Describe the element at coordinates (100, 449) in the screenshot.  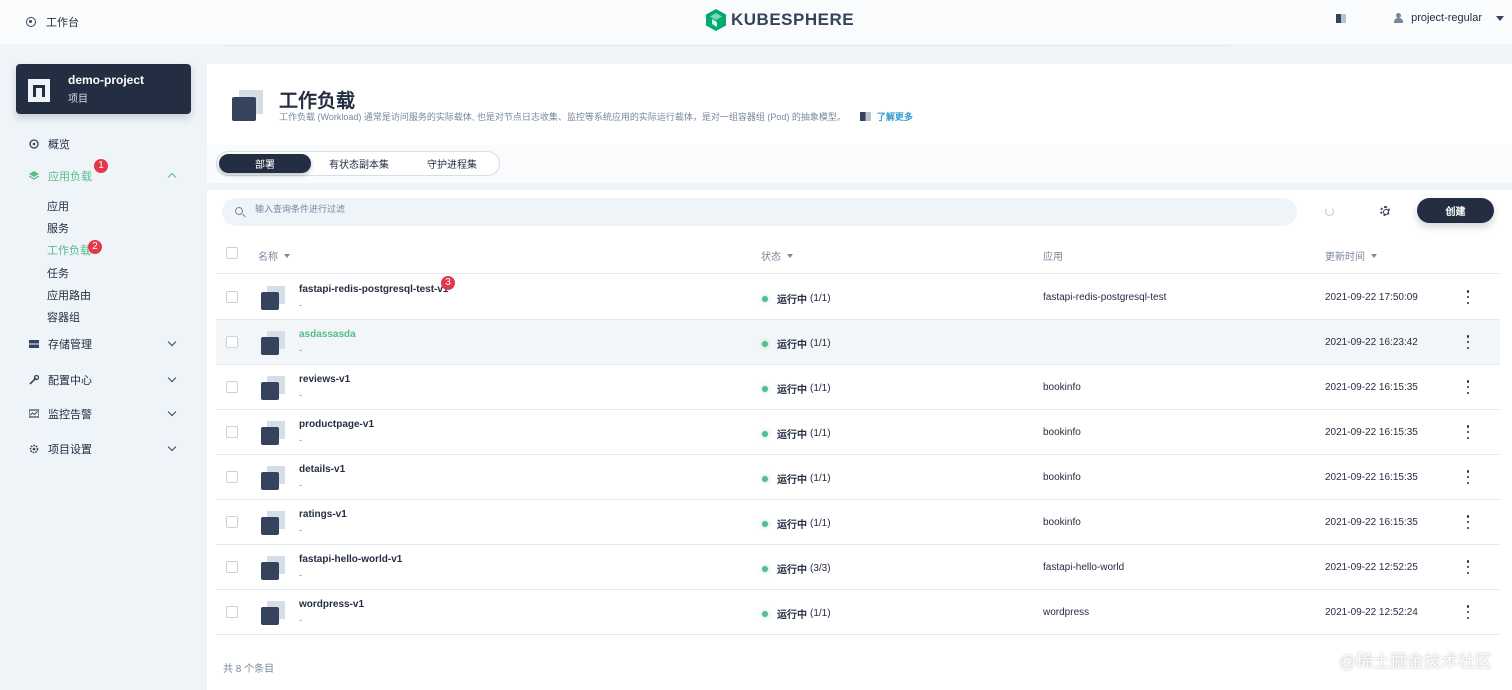
I see `nav-settings: 项目设置` at that location.